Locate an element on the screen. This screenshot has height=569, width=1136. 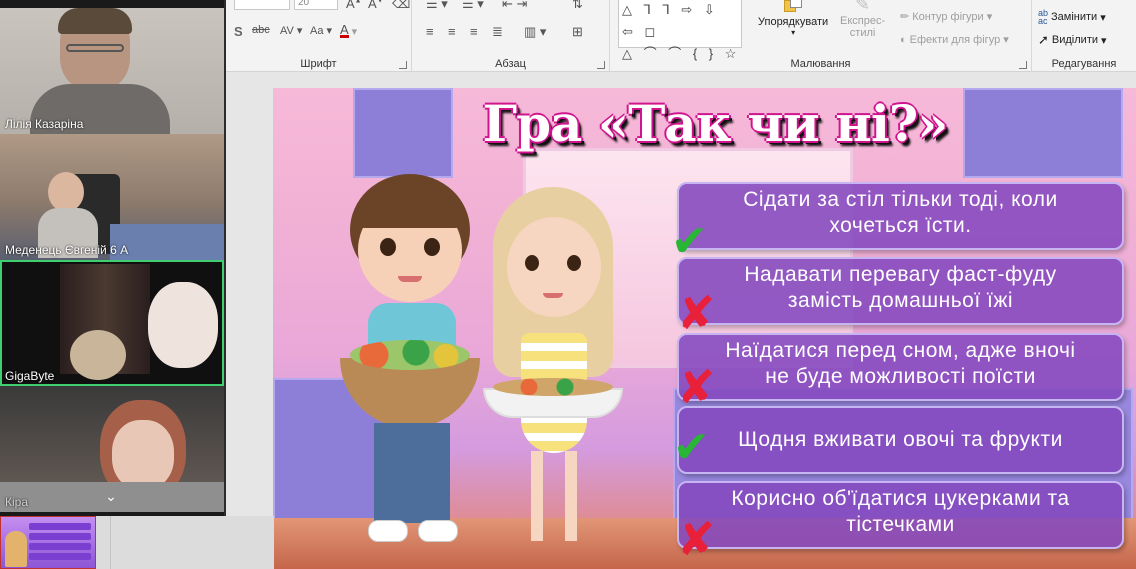
justify-icon: ≣ is located at coordinates (497, 32).